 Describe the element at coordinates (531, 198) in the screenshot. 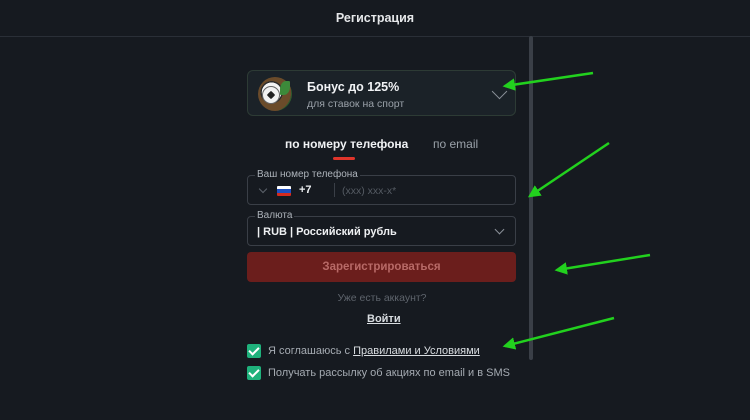

I see `scrollbar` at that location.